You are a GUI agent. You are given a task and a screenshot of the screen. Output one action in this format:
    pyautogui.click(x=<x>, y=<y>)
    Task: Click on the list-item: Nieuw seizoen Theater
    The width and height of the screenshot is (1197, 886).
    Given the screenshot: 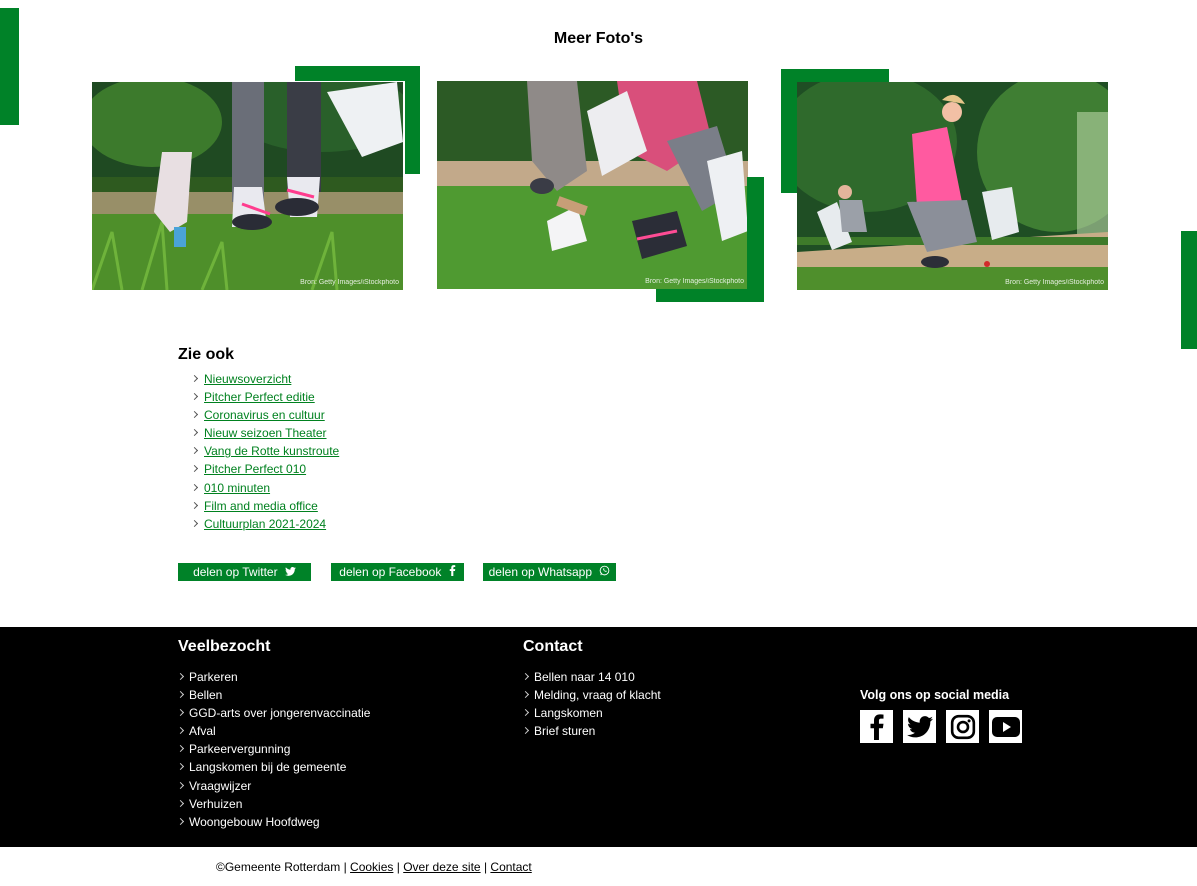 What is the action you would take?
    pyautogui.click(x=264, y=433)
    